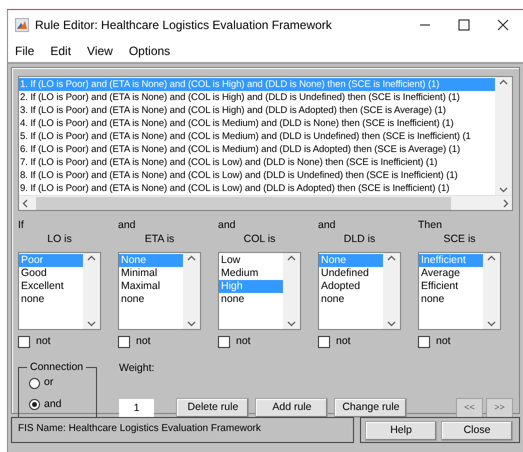 This screenshot has width=523, height=452. What do you see at coordinates (351, 286) in the screenshot?
I see `list-option: Adopted` at bounding box center [351, 286].